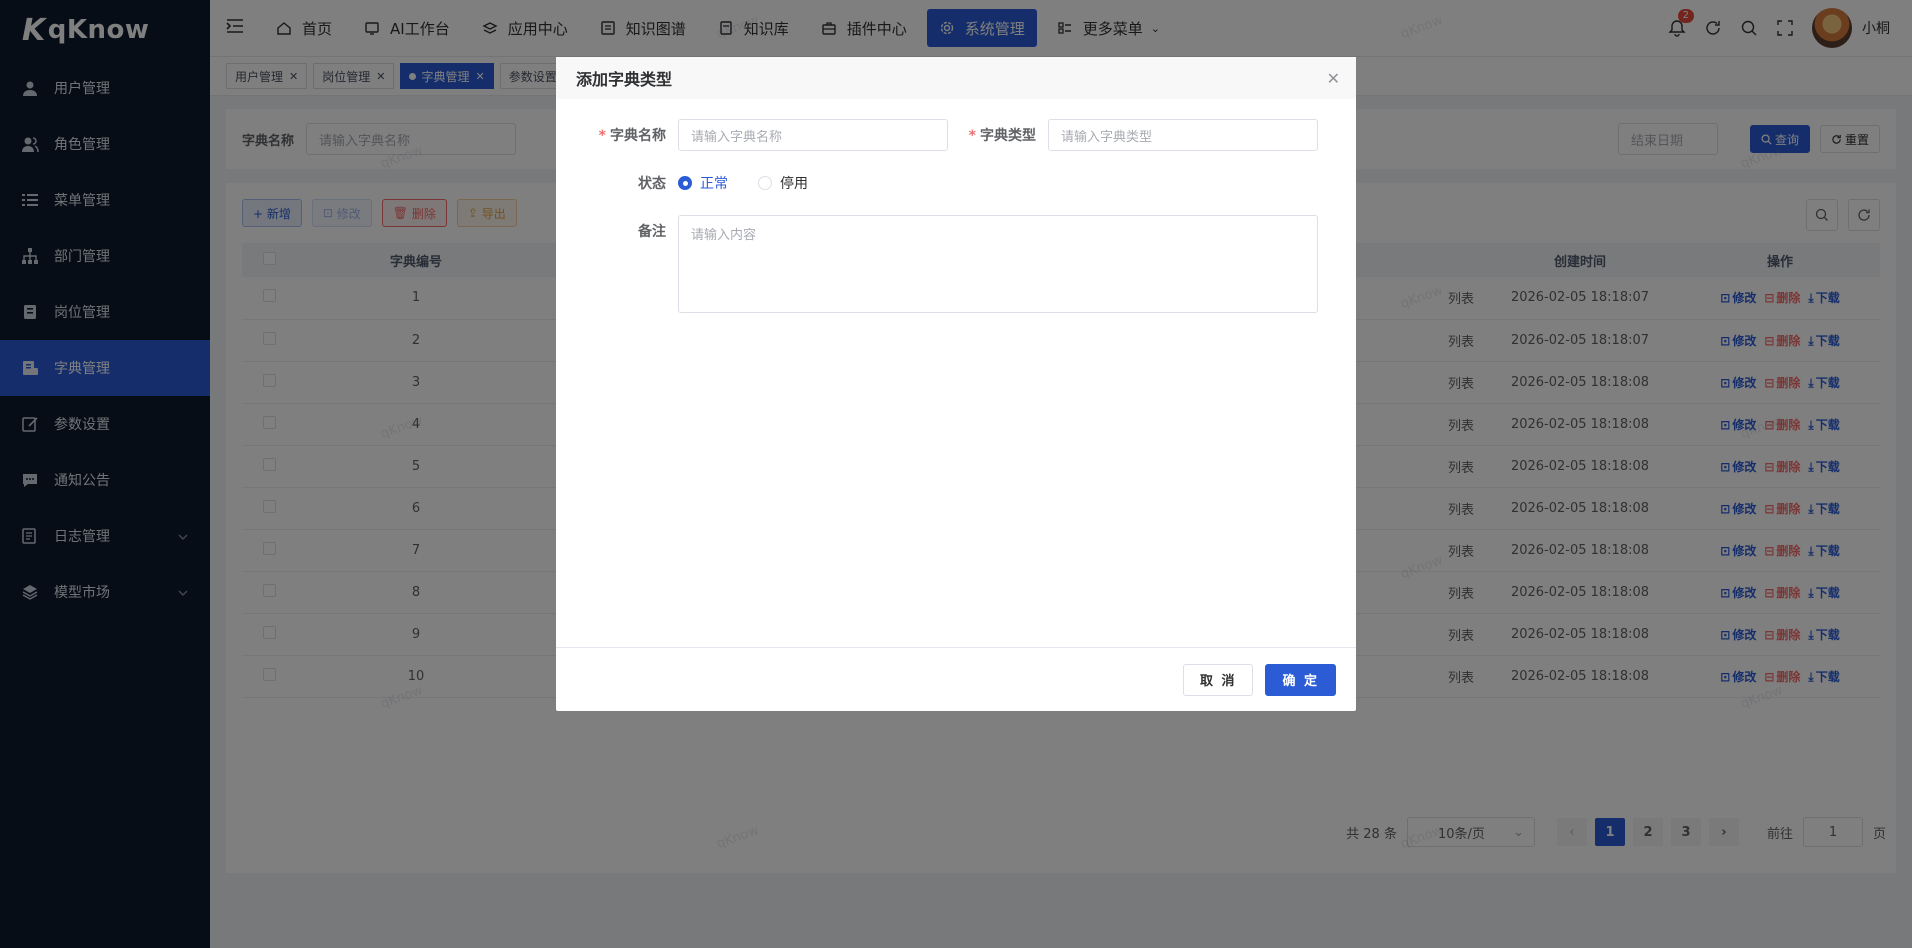 This screenshot has height=948, width=1912. What do you see at coordinates (794, 184) in the screenshot?
I see `status-disabled-label: 停用` at bounding box center [794, 184].